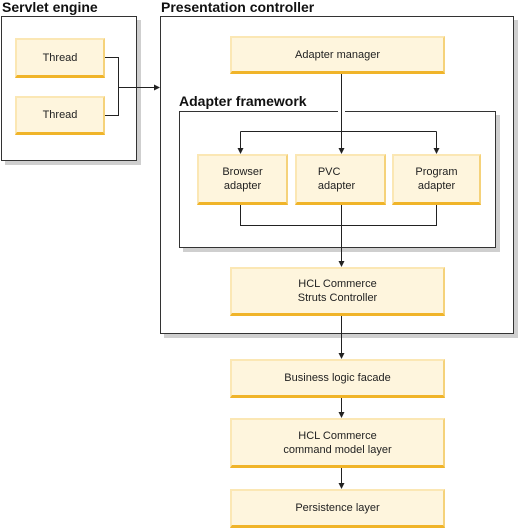  I want to click on node-label: Program adapter, so click(436, 179).